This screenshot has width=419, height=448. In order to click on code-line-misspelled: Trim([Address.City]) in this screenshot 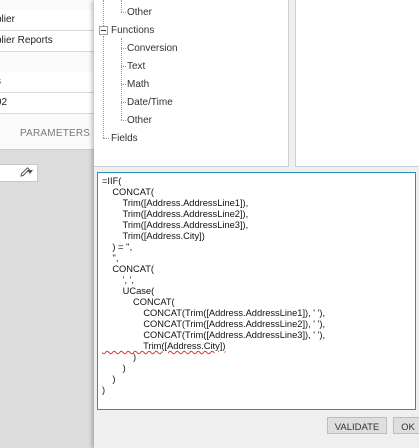, I will do `click(164, 346)`.